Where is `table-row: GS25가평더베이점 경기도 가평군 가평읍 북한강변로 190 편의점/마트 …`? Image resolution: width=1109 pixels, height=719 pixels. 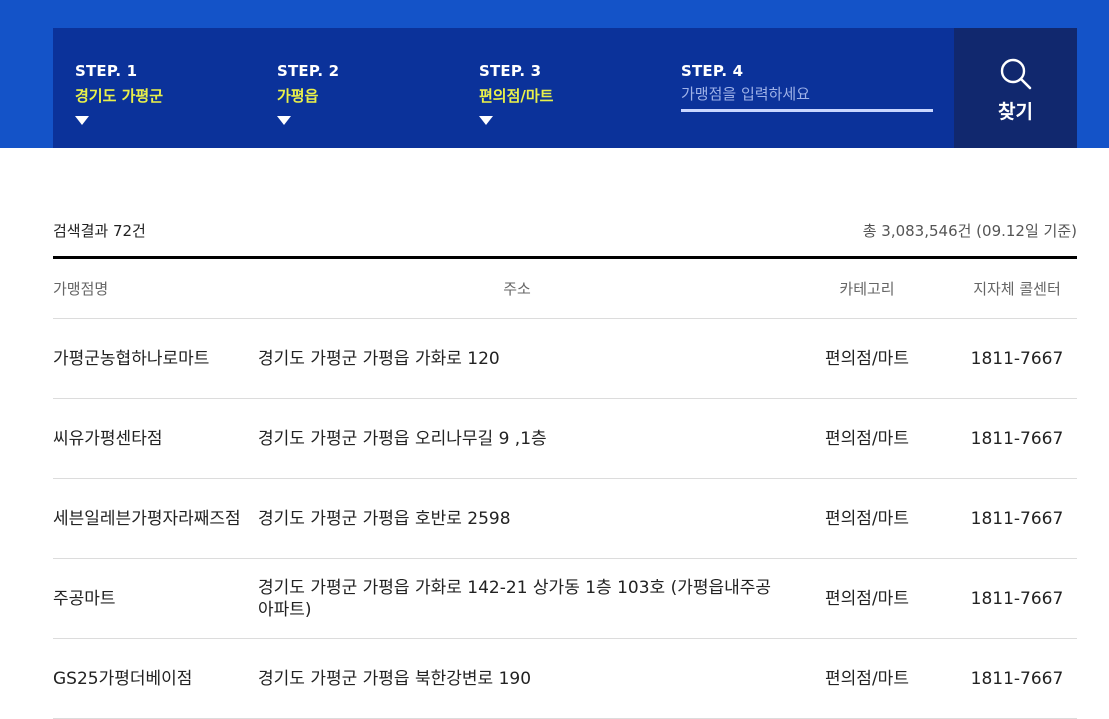
table-row: GS25가평더베이점 경기도 가평군 가평읍 북한강변로 190 편의점/마트 … is located at coordinates (565, 678).